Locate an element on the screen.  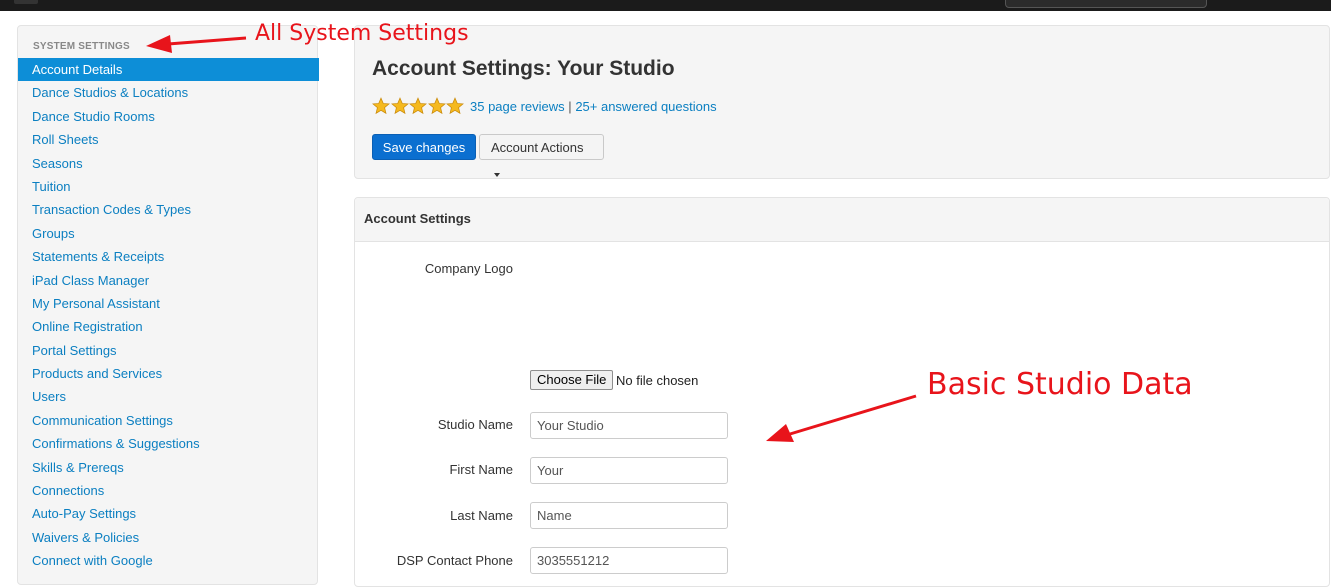
sidebar-item-confirmations-suggestions: Confirmations & Suggestions is located at coordinates (168, 443).